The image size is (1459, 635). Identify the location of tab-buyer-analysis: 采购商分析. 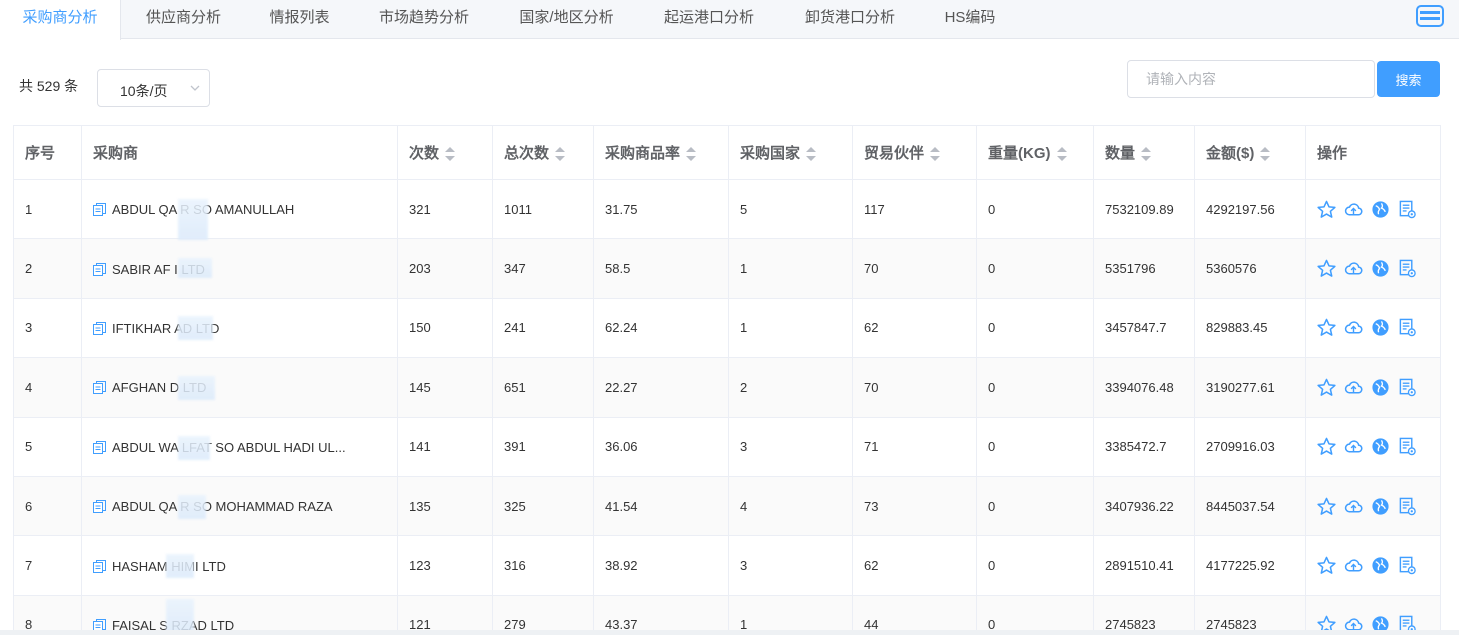
(60, 20).